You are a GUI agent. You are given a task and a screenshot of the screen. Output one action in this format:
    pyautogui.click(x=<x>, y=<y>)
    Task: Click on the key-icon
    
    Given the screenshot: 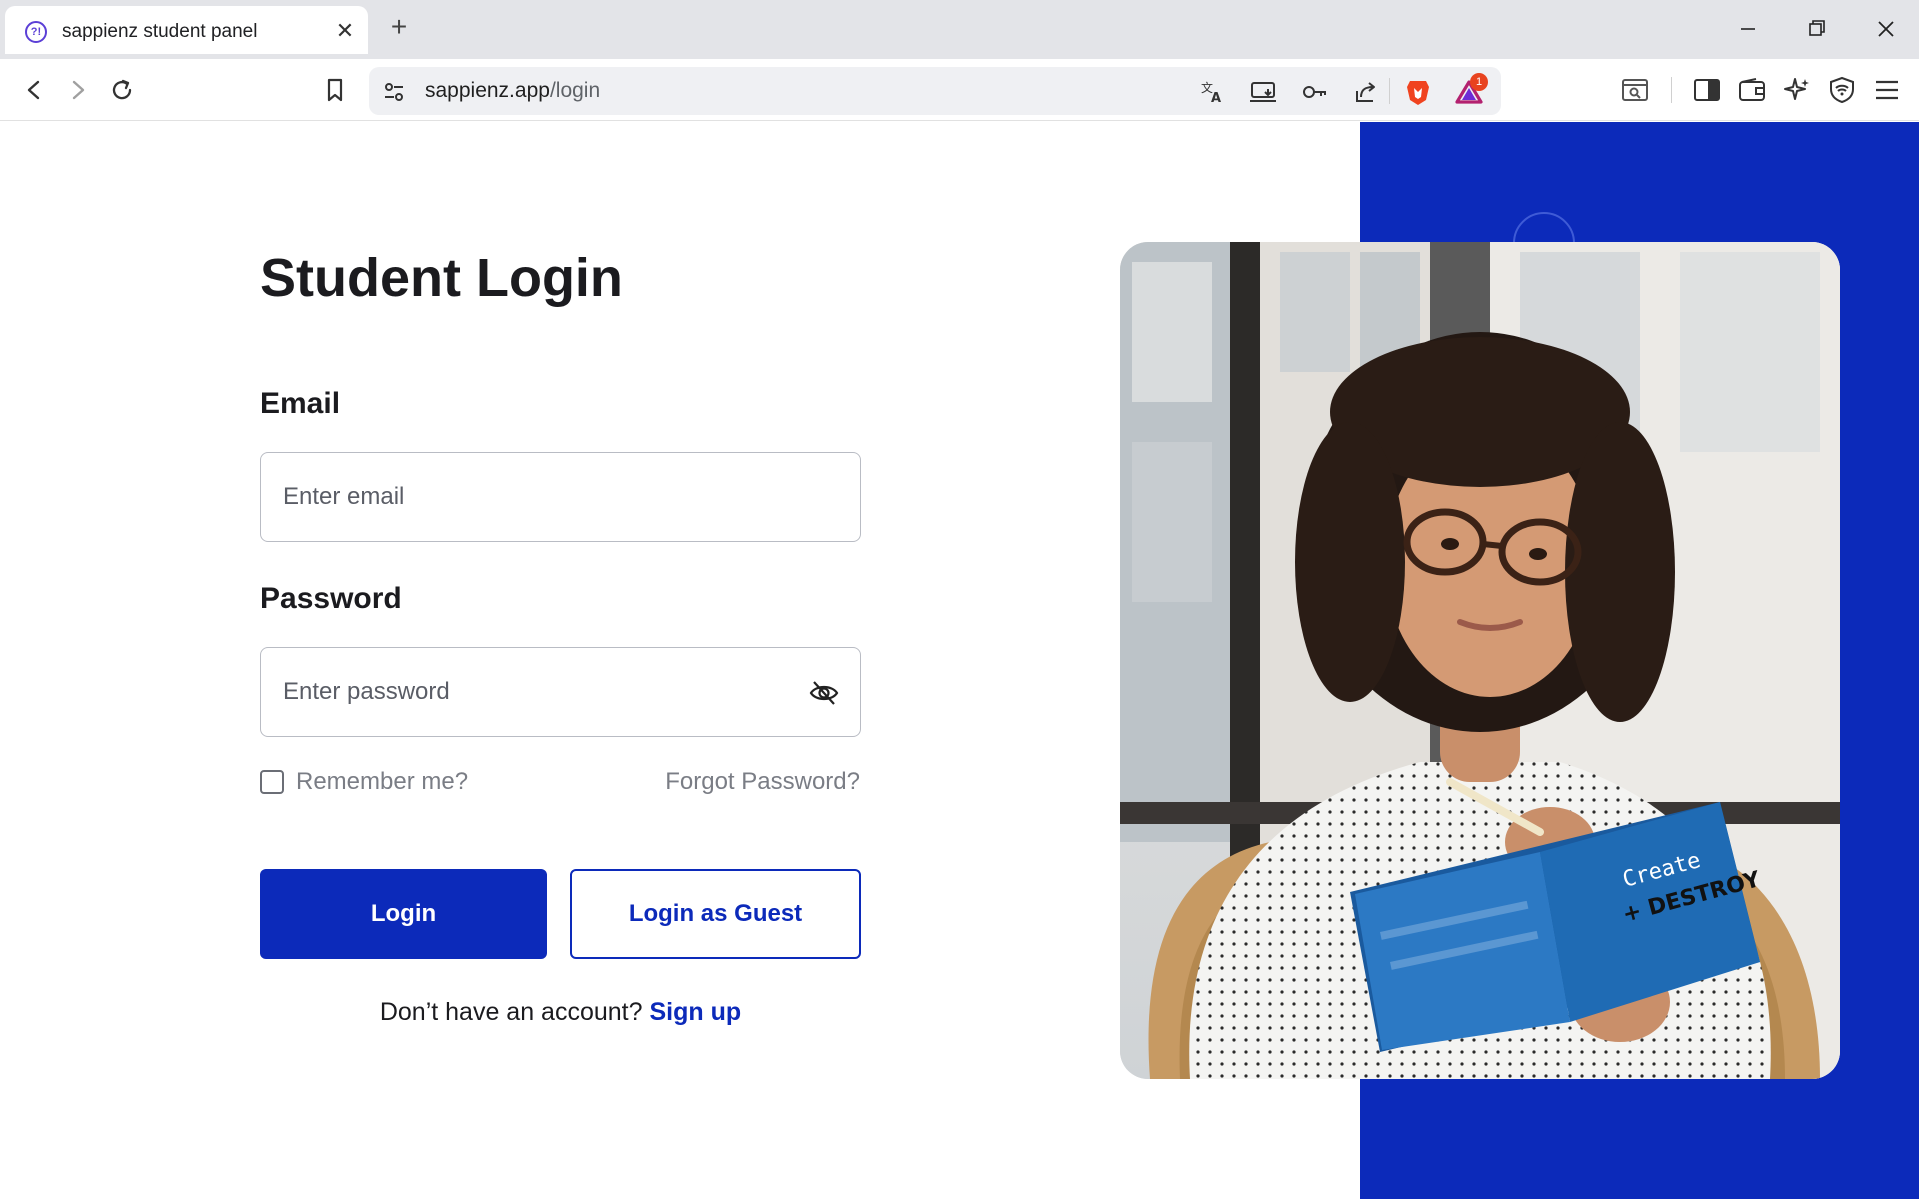 What is the action you would take?
    pyautogui.click(x=1315, y=92)
    